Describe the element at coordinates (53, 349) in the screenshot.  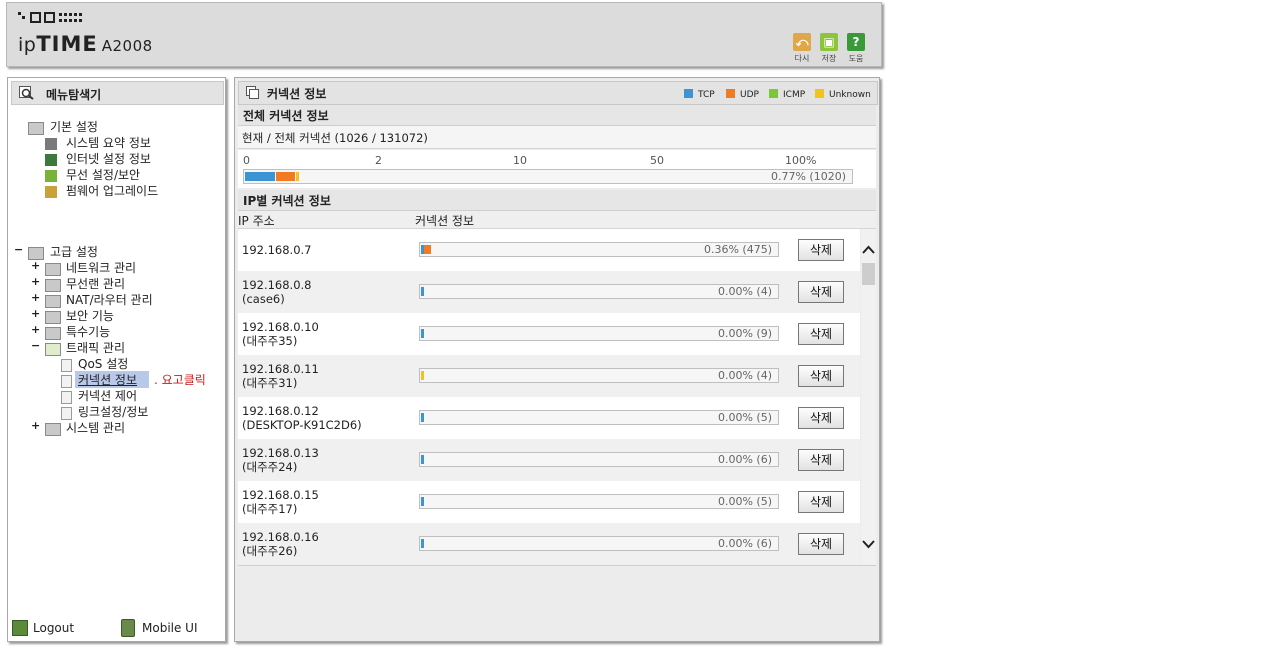
I see `traffic-folder-icon` at that location.